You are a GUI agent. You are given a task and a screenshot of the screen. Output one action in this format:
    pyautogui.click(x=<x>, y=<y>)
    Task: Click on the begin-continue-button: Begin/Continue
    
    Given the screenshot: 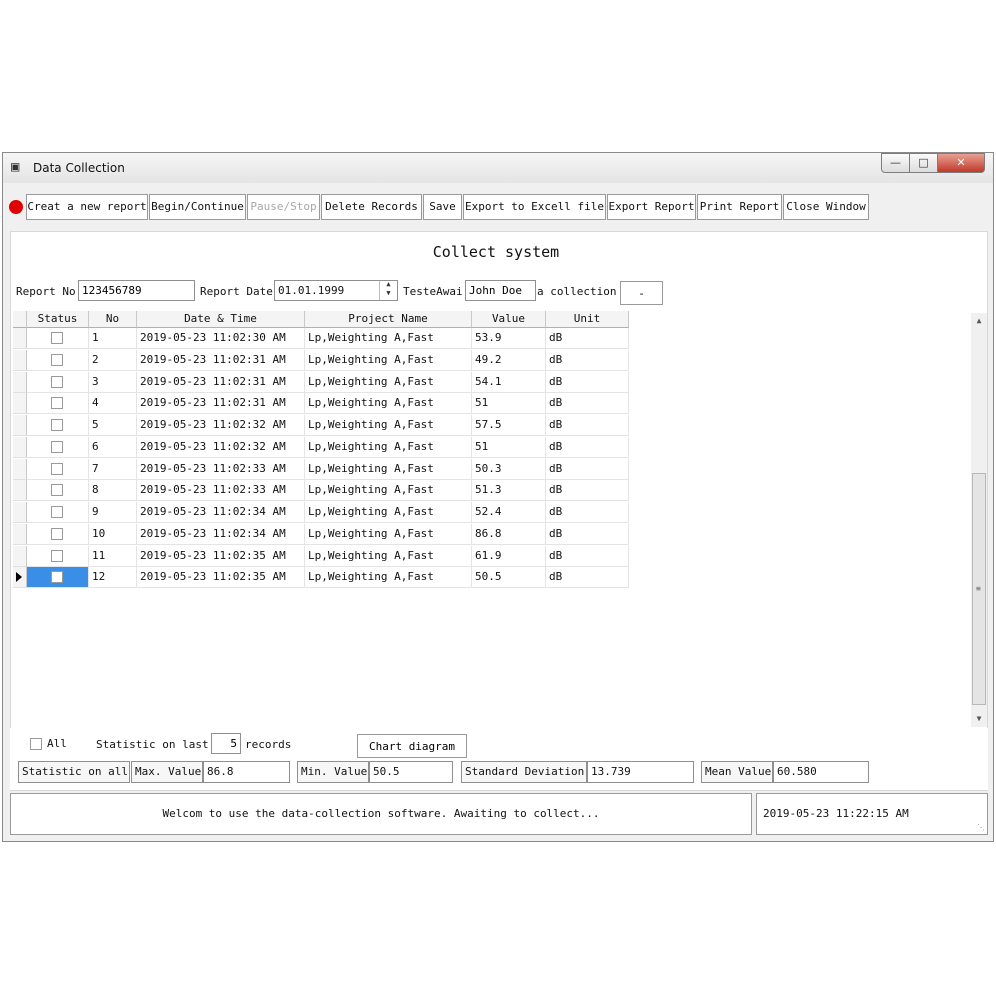 What is the action you would take?
    pyautogui.click(x=197, y=207)
    